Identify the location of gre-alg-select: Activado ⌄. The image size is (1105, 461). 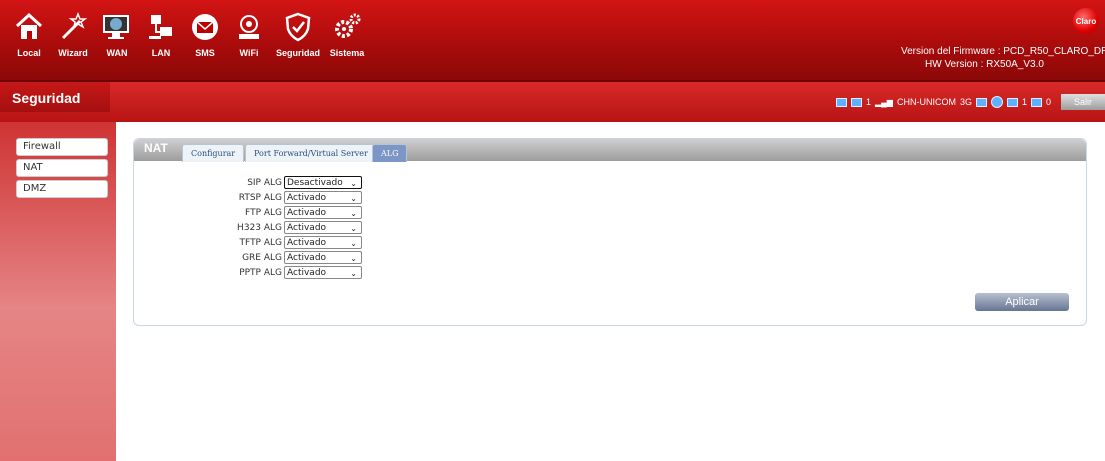
(323, 257).